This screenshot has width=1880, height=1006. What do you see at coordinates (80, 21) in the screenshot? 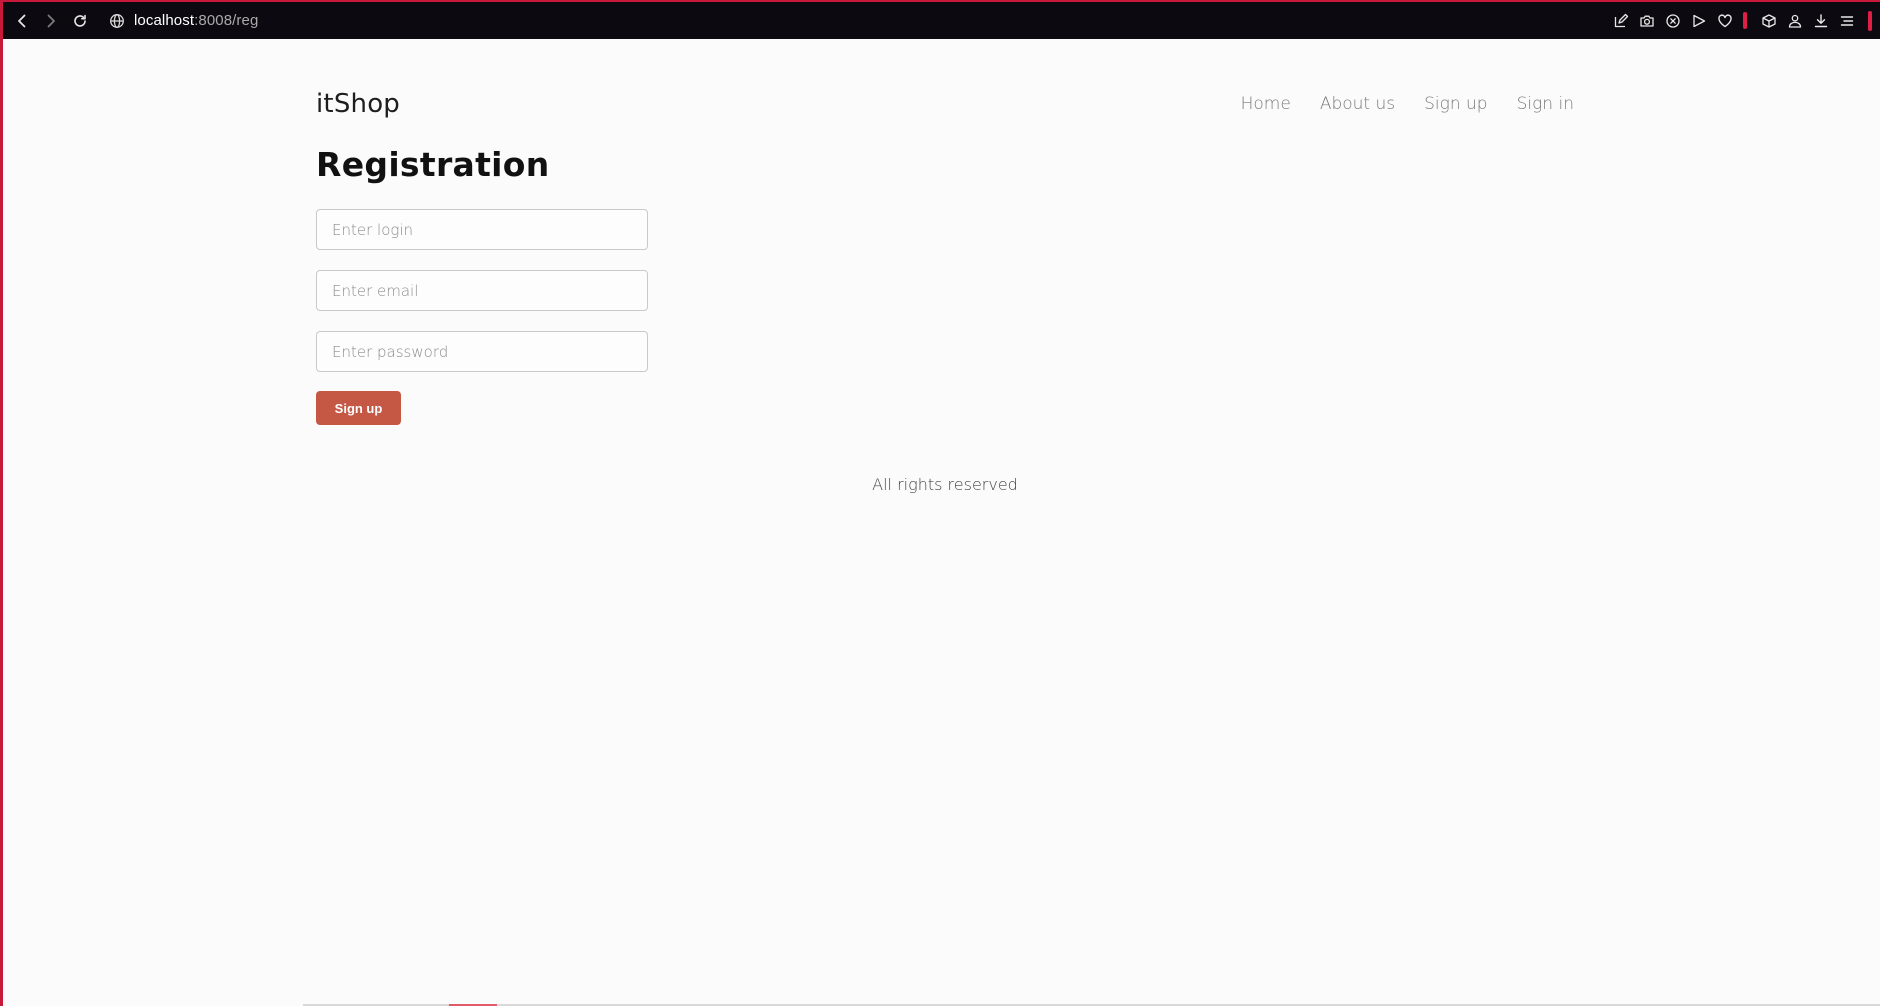
I see `reload-icon` at bounding box center [80, 21].